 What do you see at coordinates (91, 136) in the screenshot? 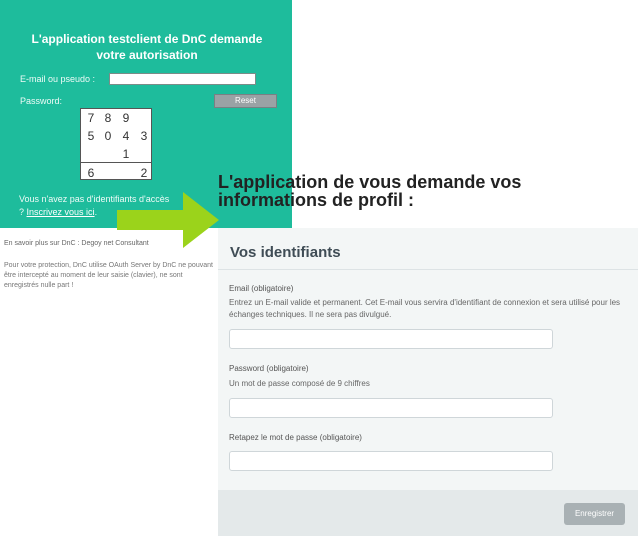
I see `keypad-key: 5` at bounding box center [91, 136].